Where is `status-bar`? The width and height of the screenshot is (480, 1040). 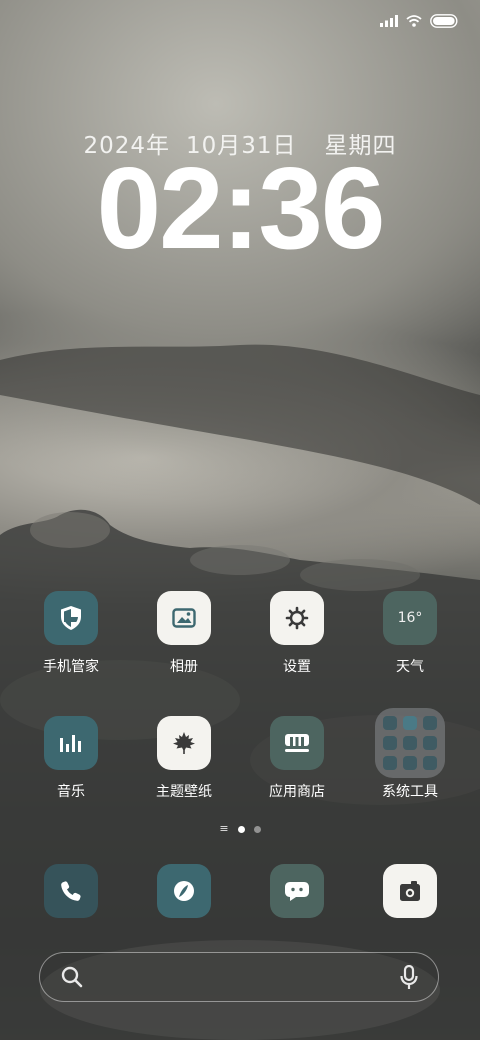 status-bar is located at coordinates (419, 21).